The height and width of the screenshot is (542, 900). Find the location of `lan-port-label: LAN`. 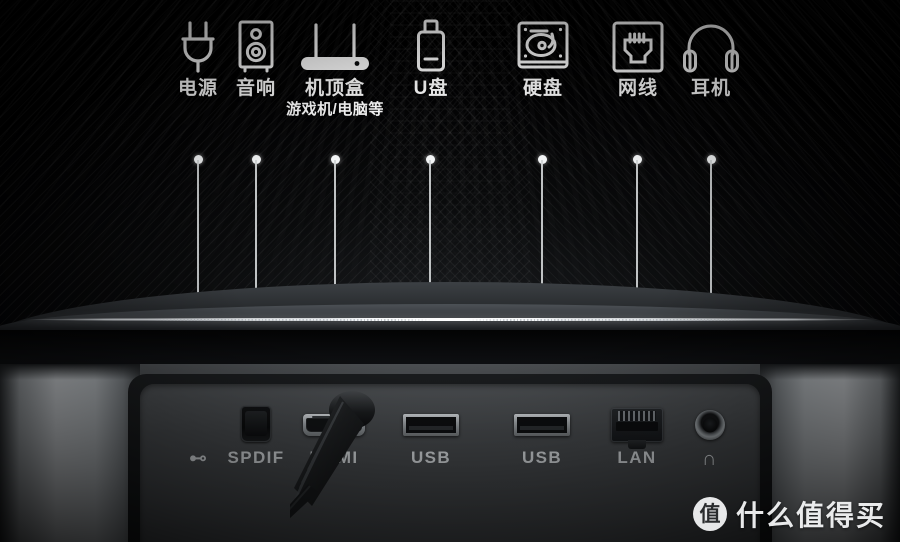

lan-port-label: LAN is located at coordinates (637, 457).